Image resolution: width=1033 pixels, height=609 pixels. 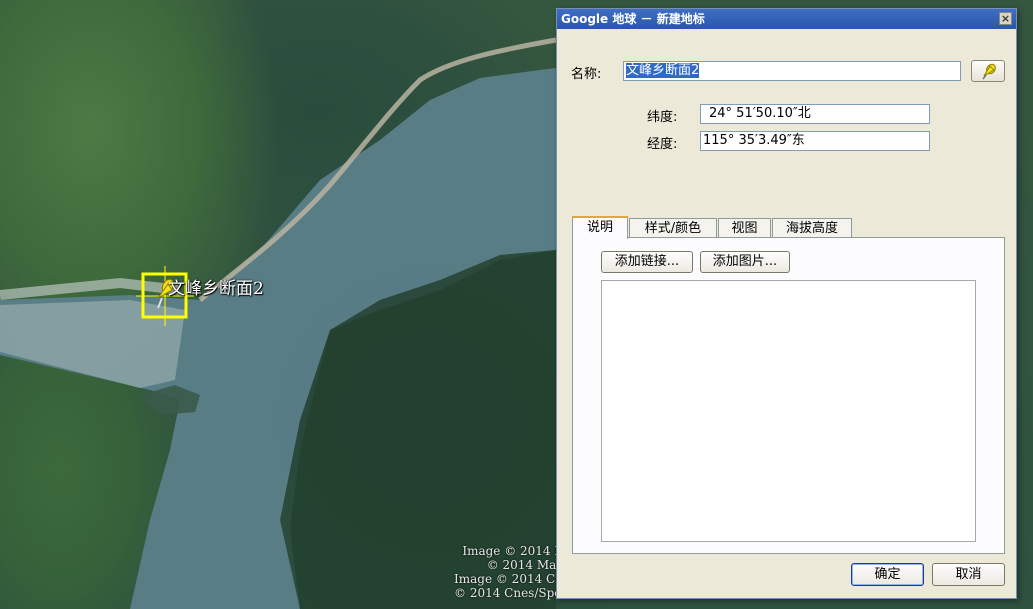 I want to click on close-button: ×, so click(x=1005, y=18).